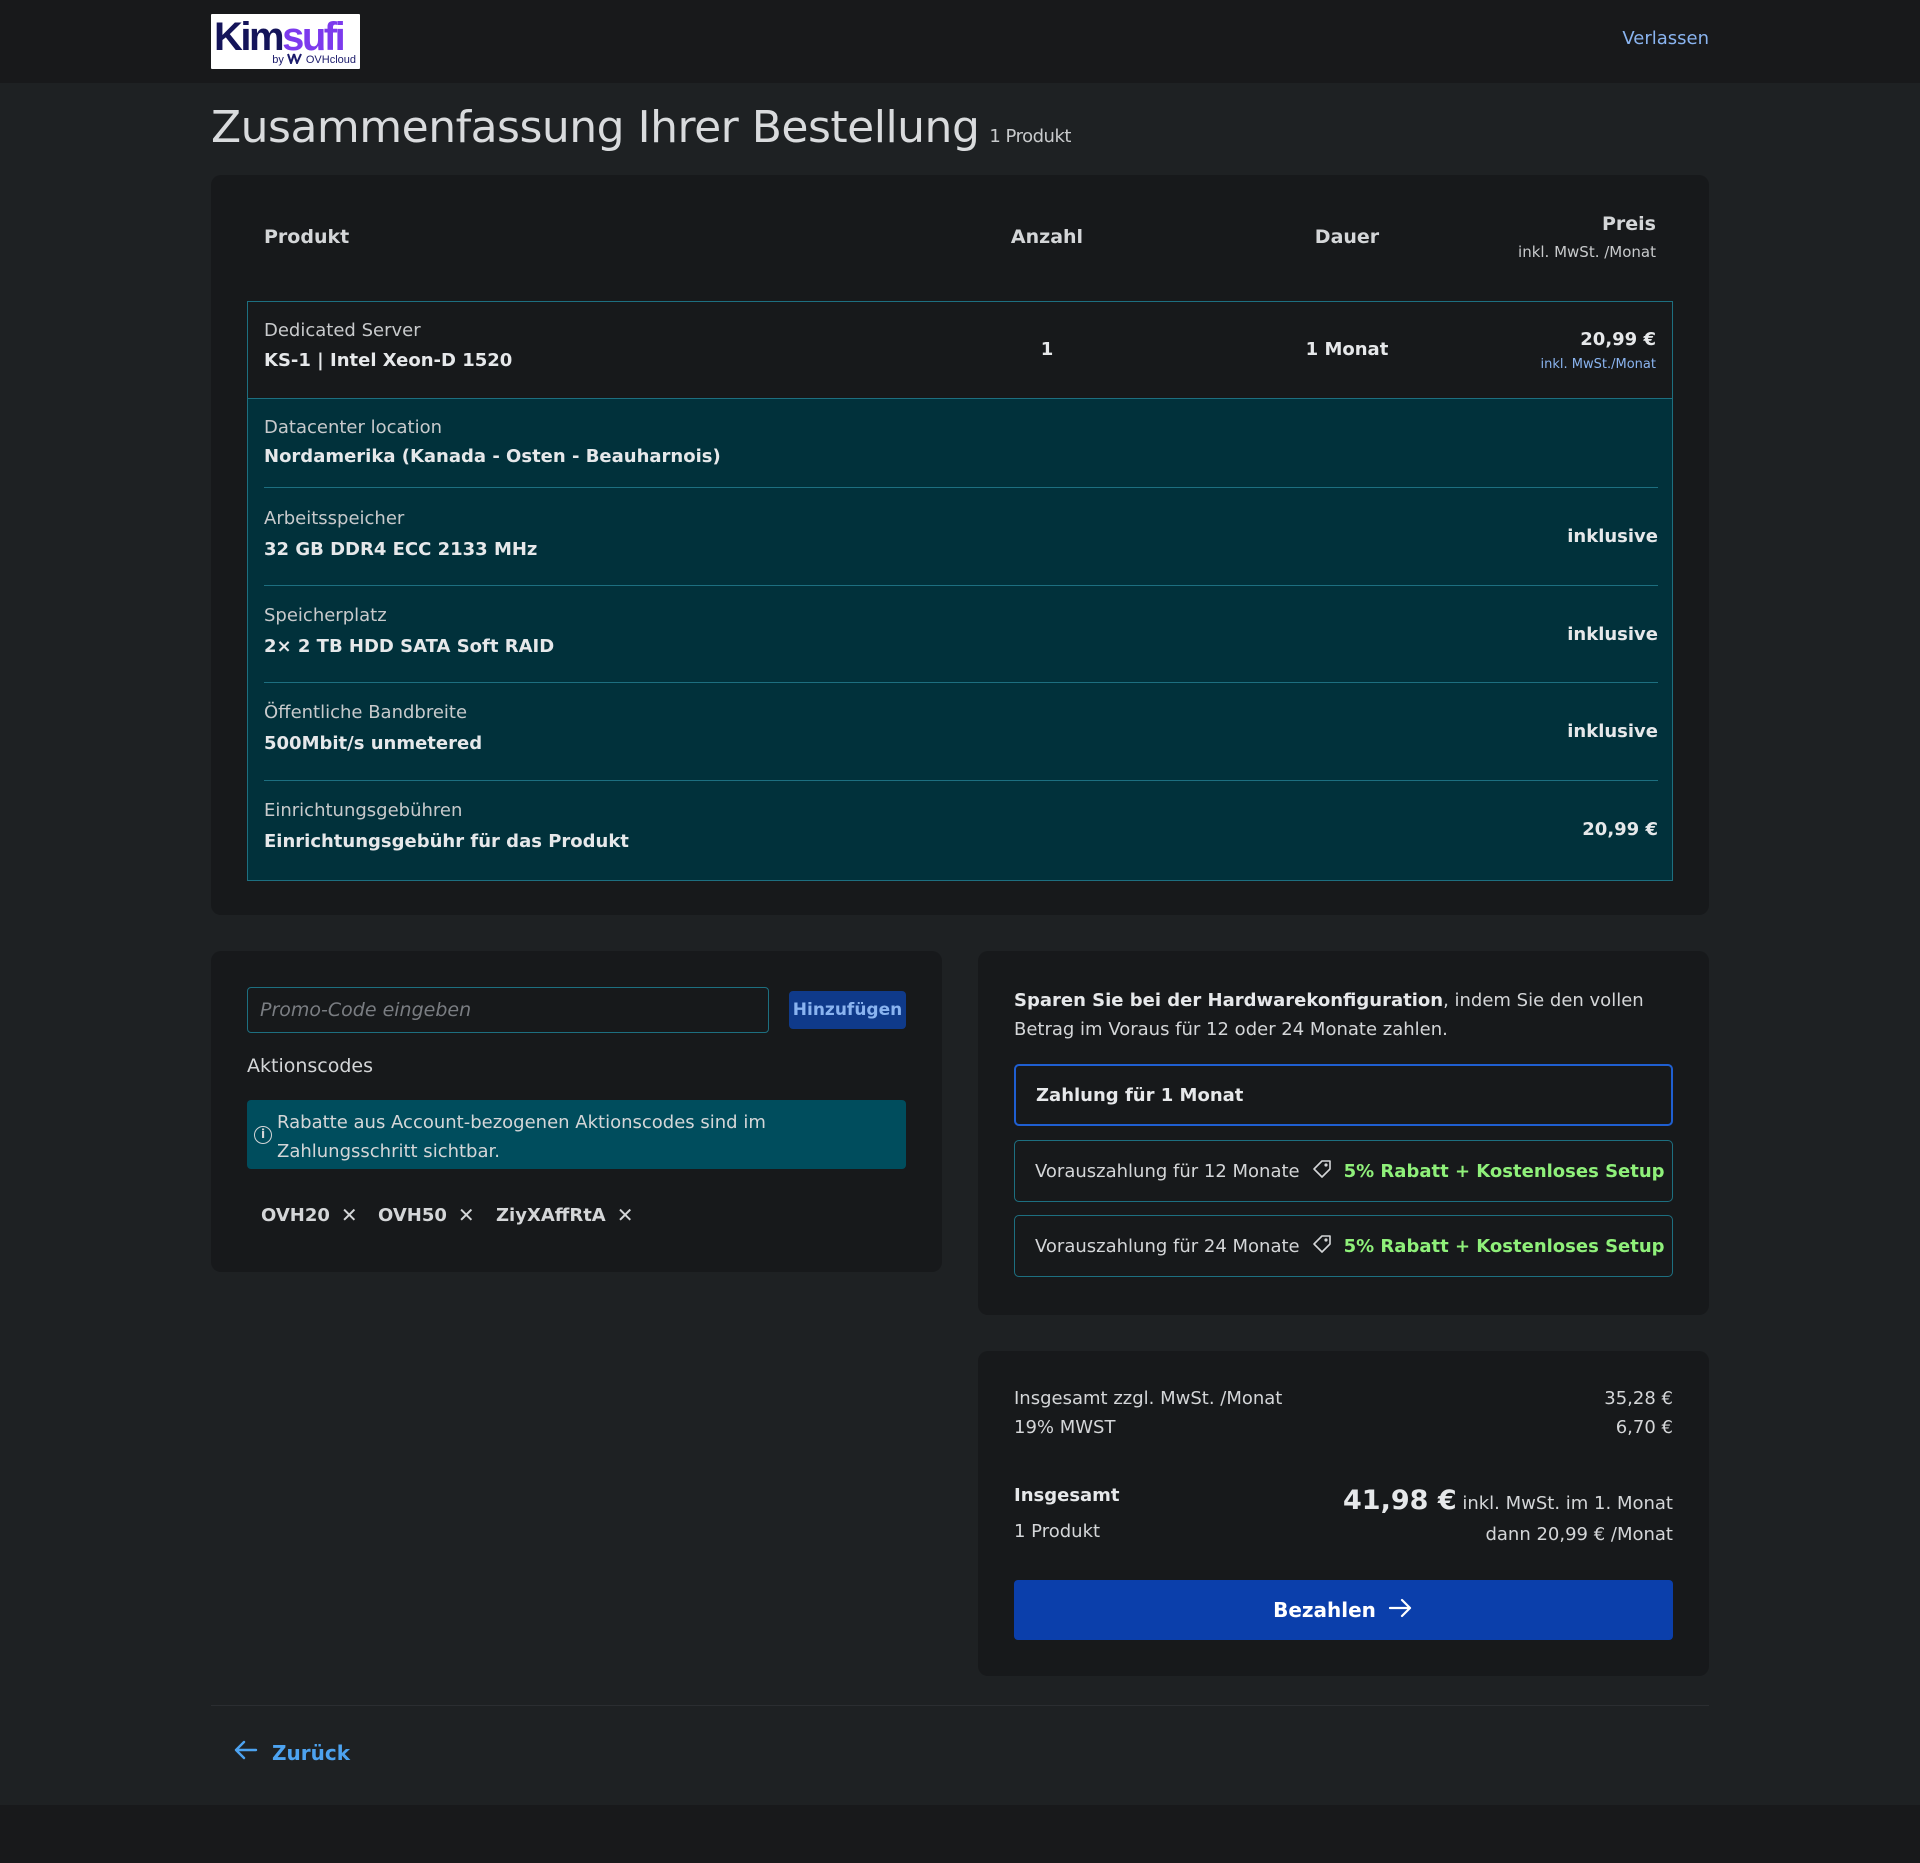 Image resolution: width=1920 pixels, height=1863 pixels. I want to click on subtotal-value: 35,28 €, so click(1638, 1398).